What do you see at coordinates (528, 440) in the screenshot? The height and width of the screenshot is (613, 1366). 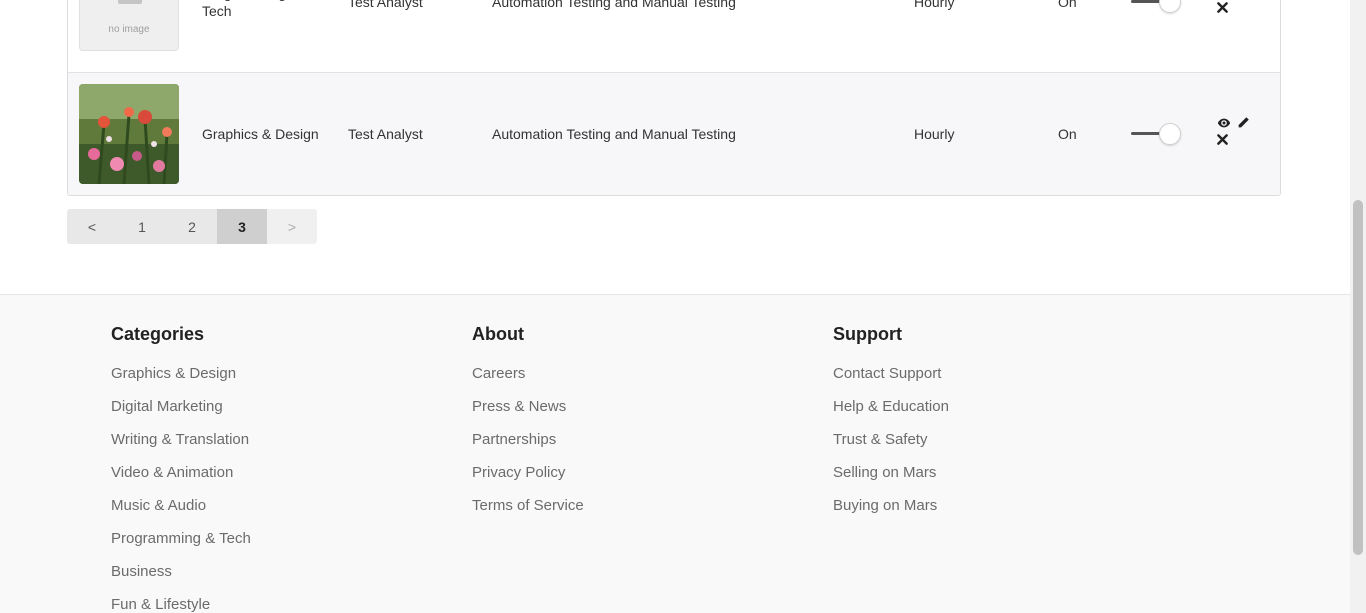 I see `footer-link: Partnerships` at bounding box center [528, 440].